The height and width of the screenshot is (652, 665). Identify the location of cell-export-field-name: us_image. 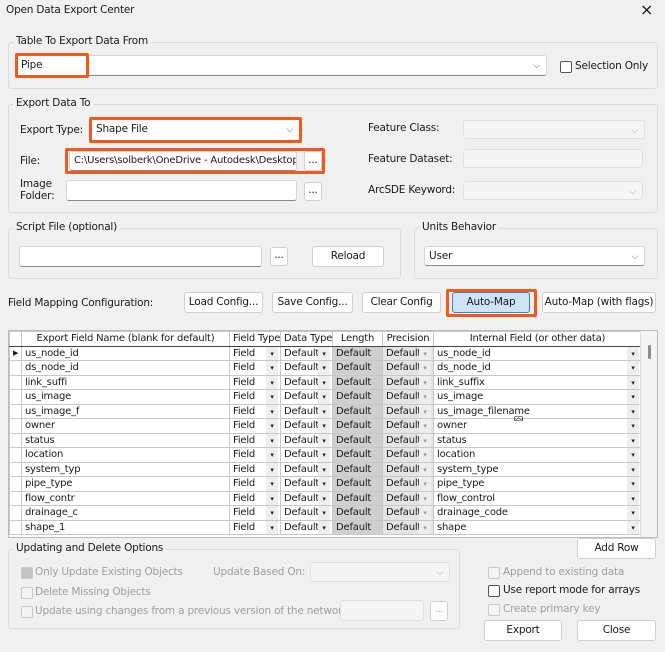
(125, 397).